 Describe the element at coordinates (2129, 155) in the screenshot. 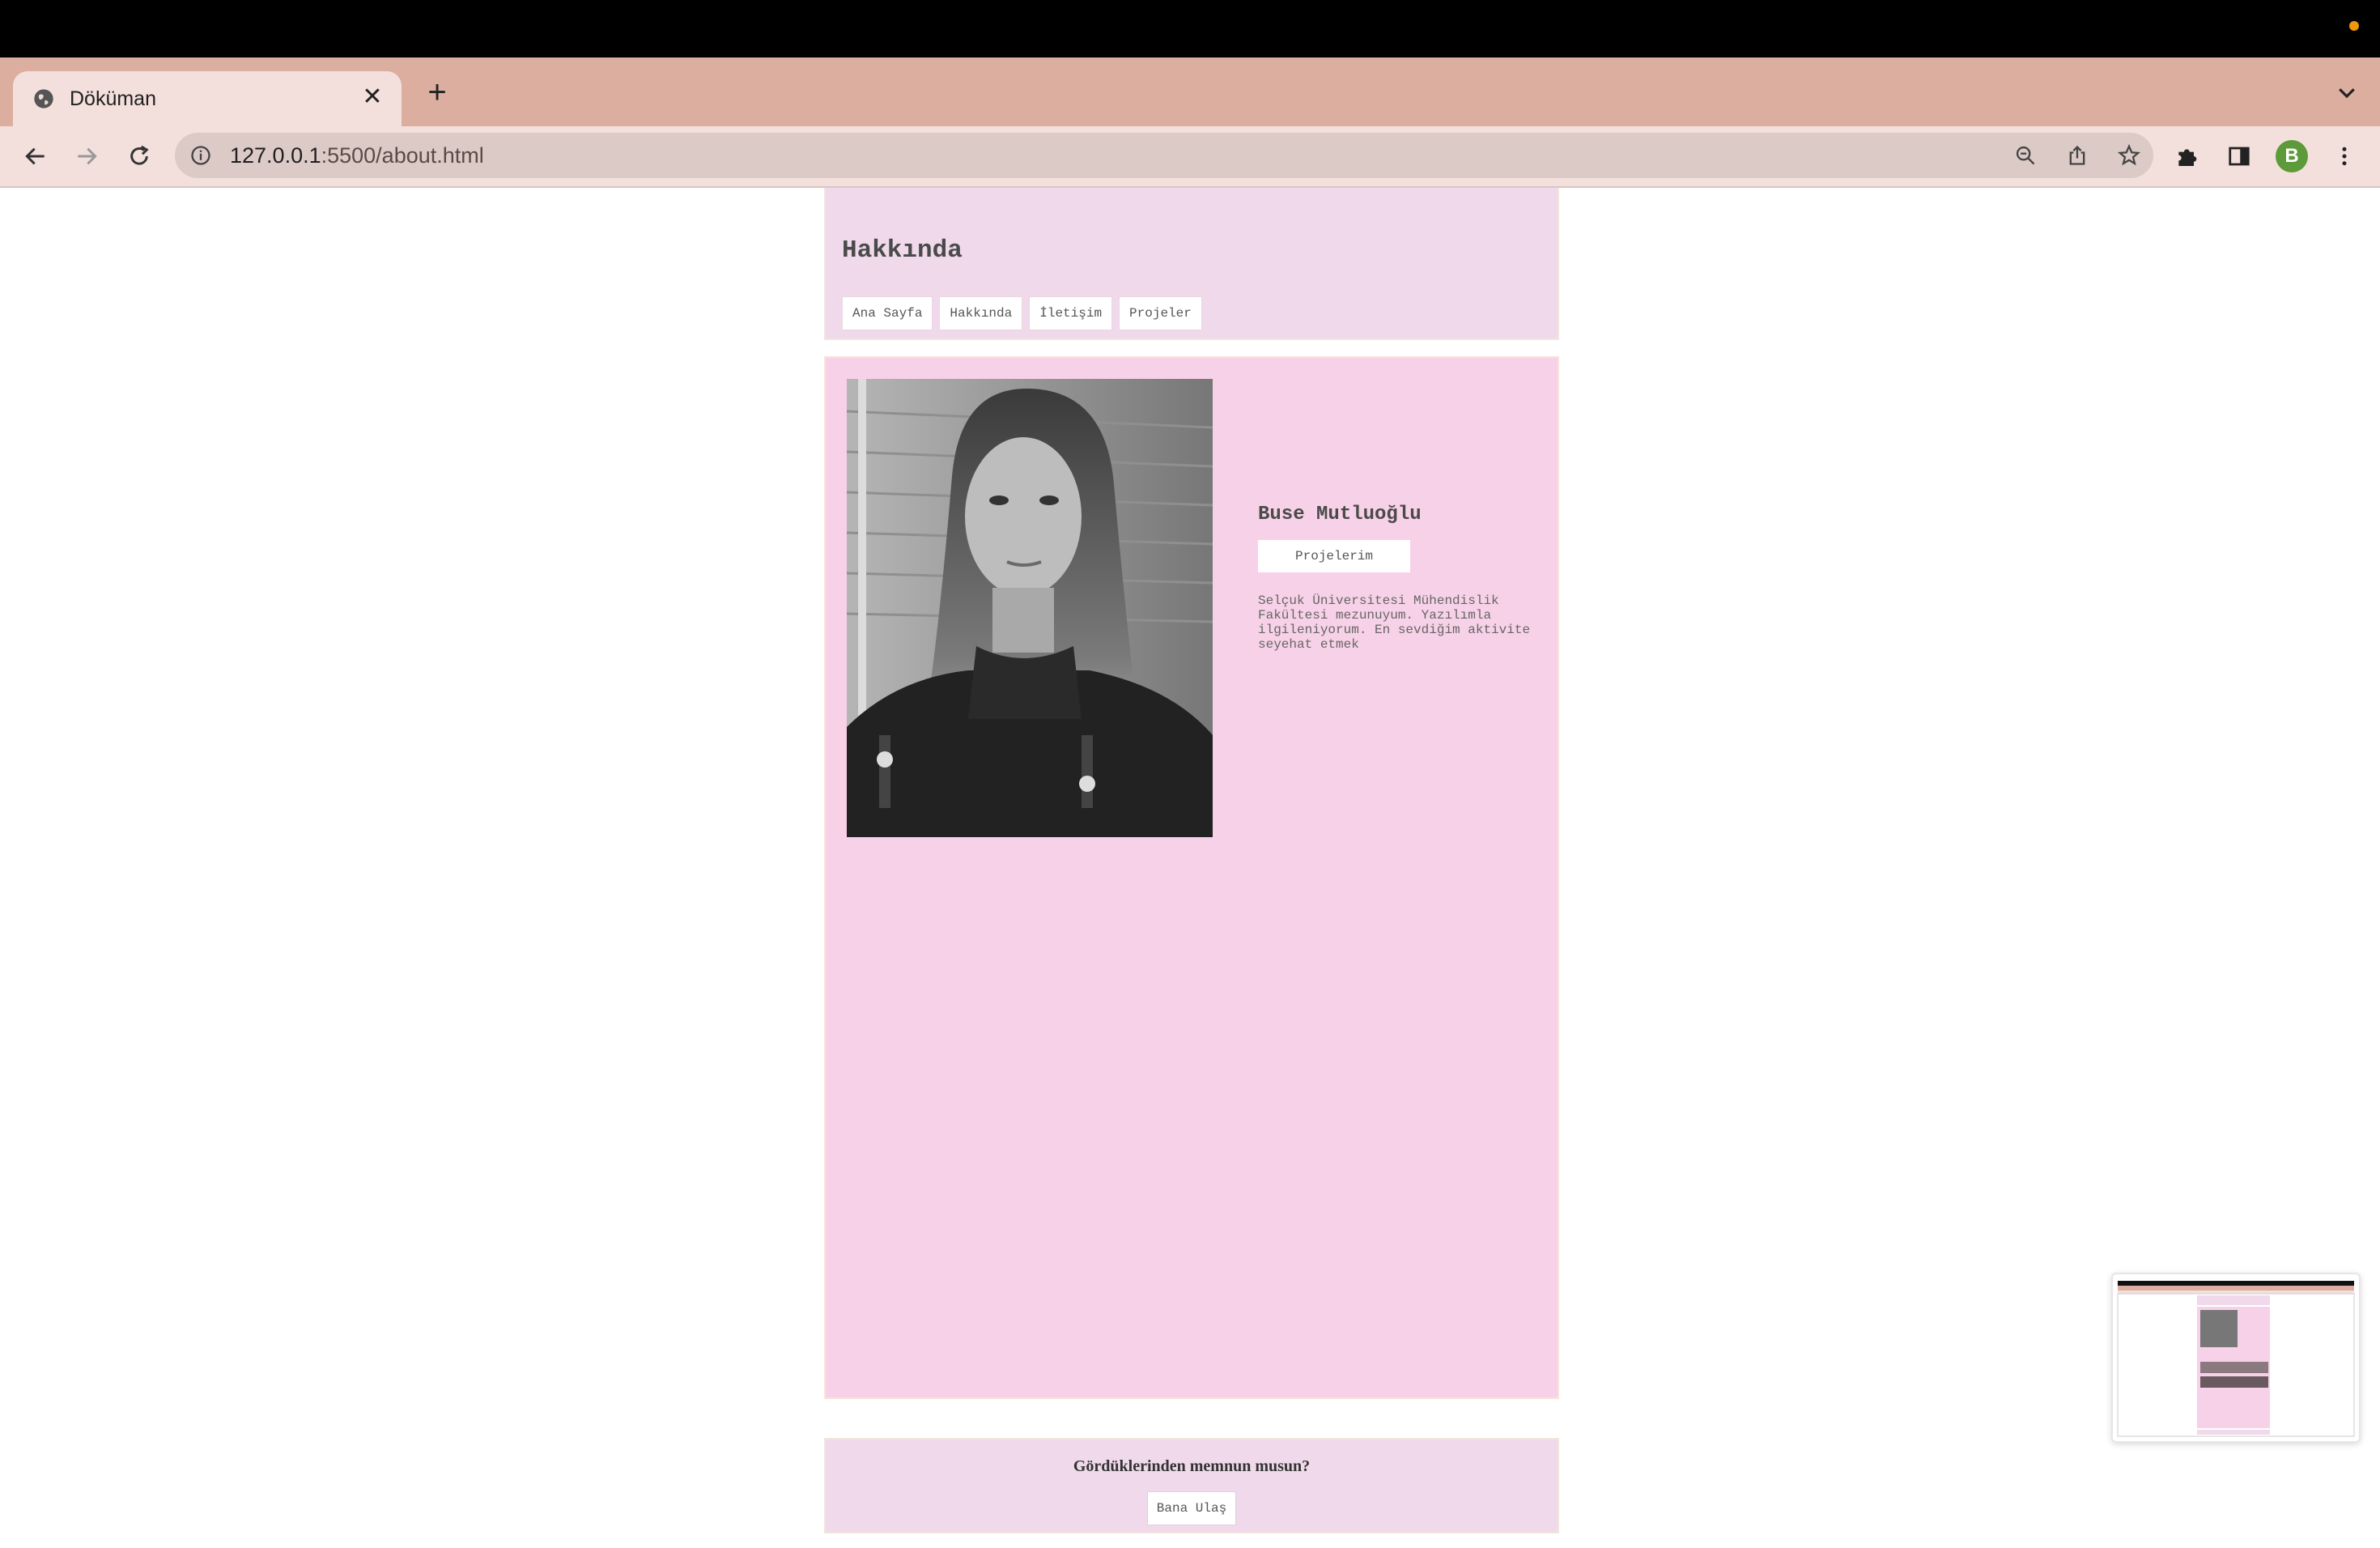

I see `bookmark-star-icon` at that location.